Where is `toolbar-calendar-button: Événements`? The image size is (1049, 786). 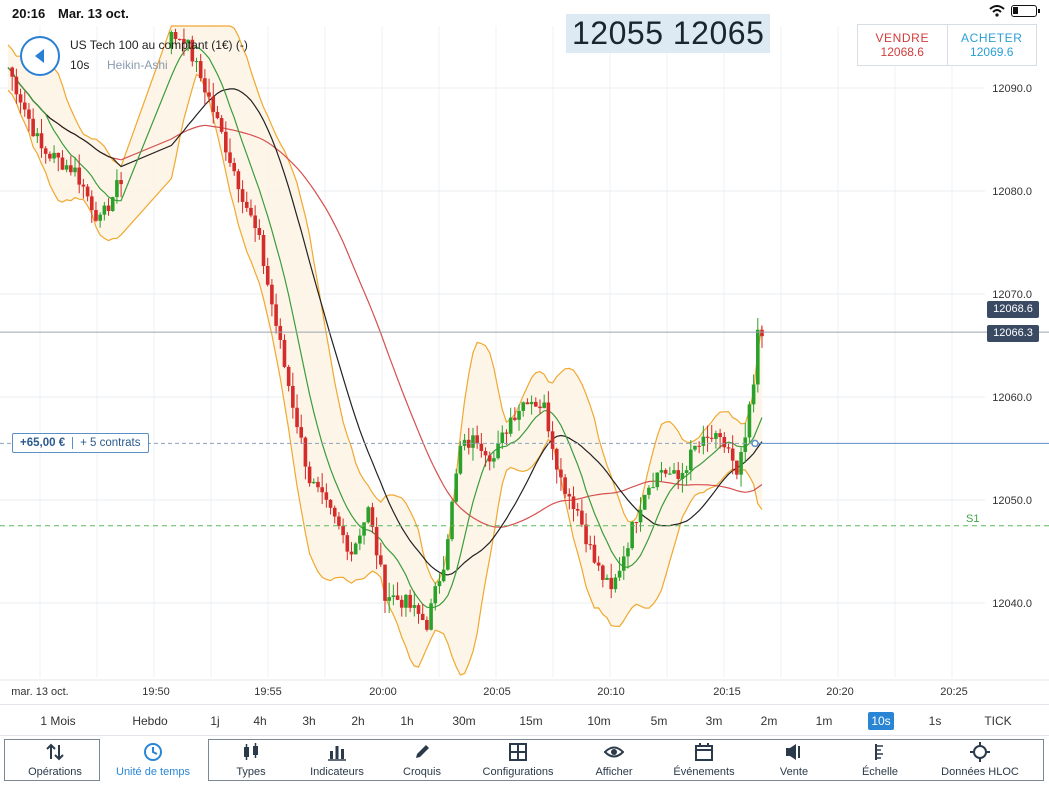 toolbar-calendar-button: Événements is located at coordinates (704, 760).